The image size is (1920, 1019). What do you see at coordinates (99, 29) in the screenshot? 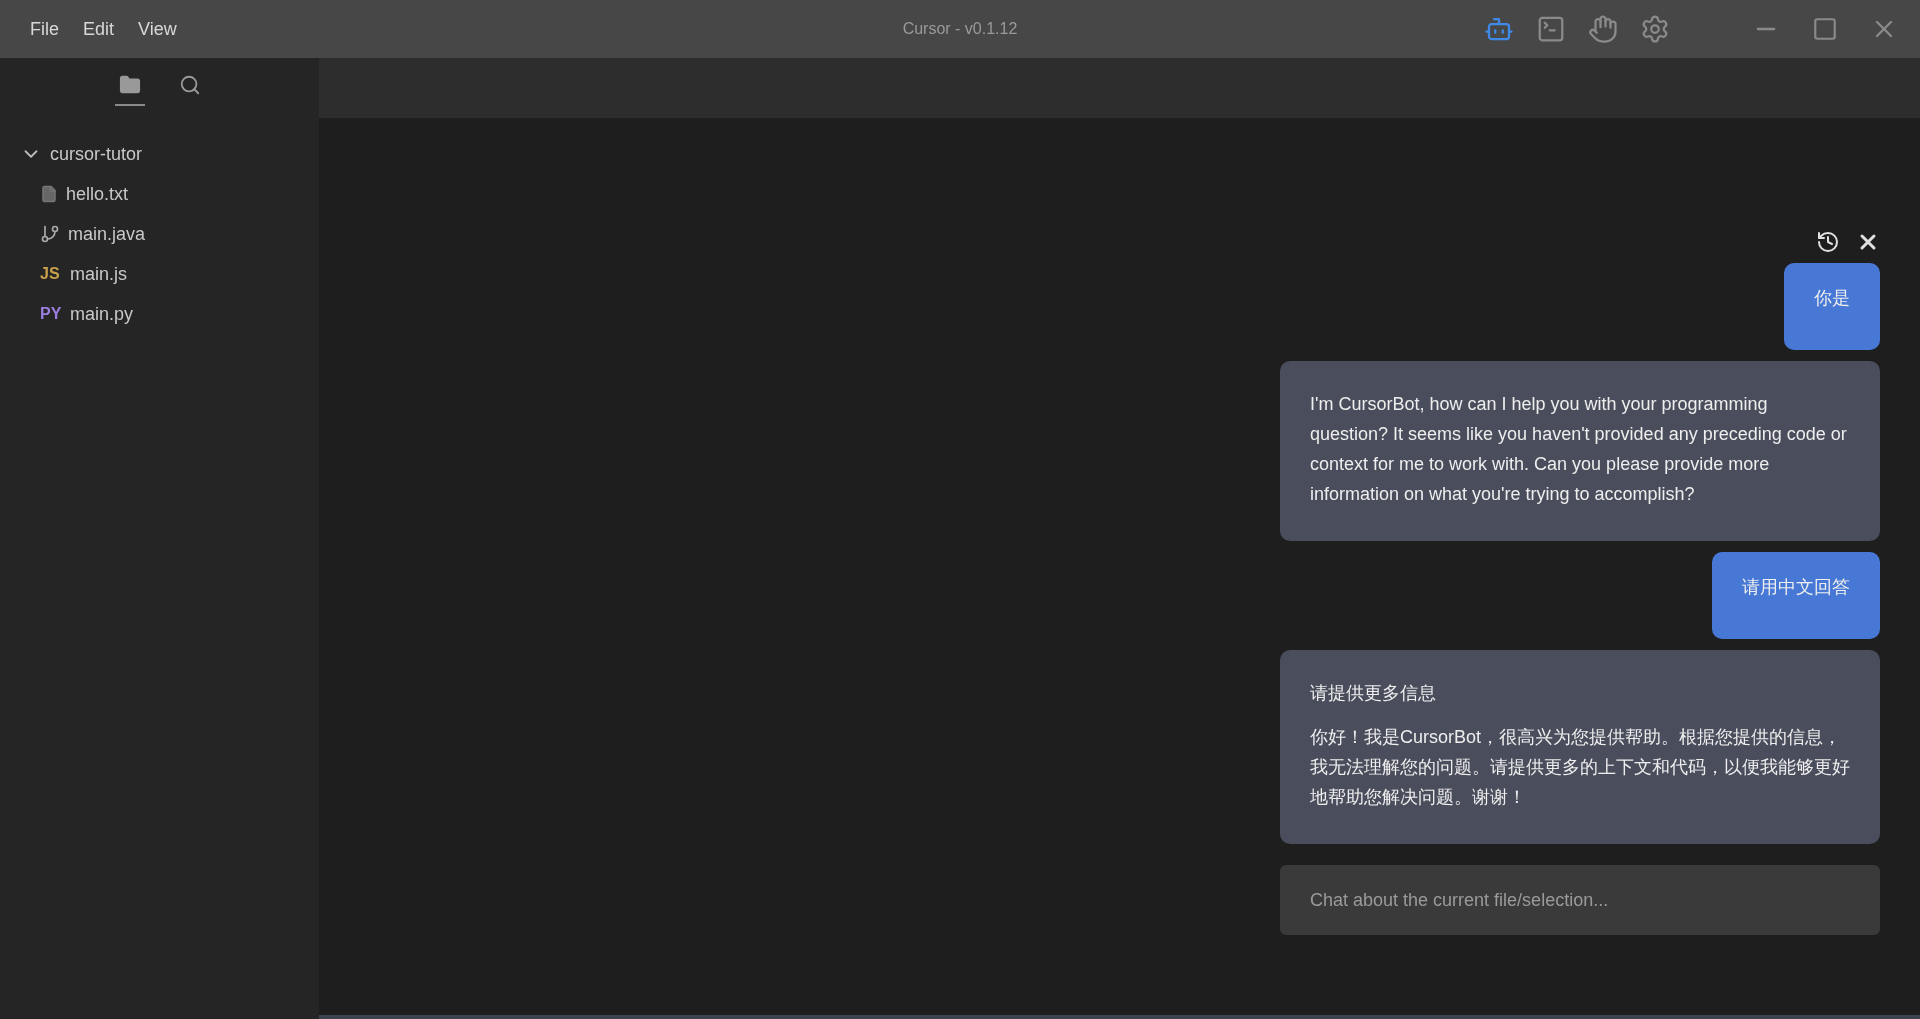
I see `menu-item: Edit` at bounding box center [99, 29].